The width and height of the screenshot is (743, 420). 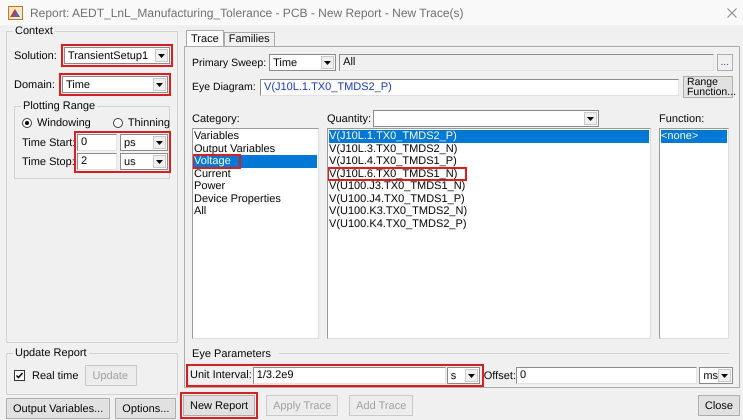 I want to click on unit-interval-unit-dropdown: s, so click(x=463, y=375).